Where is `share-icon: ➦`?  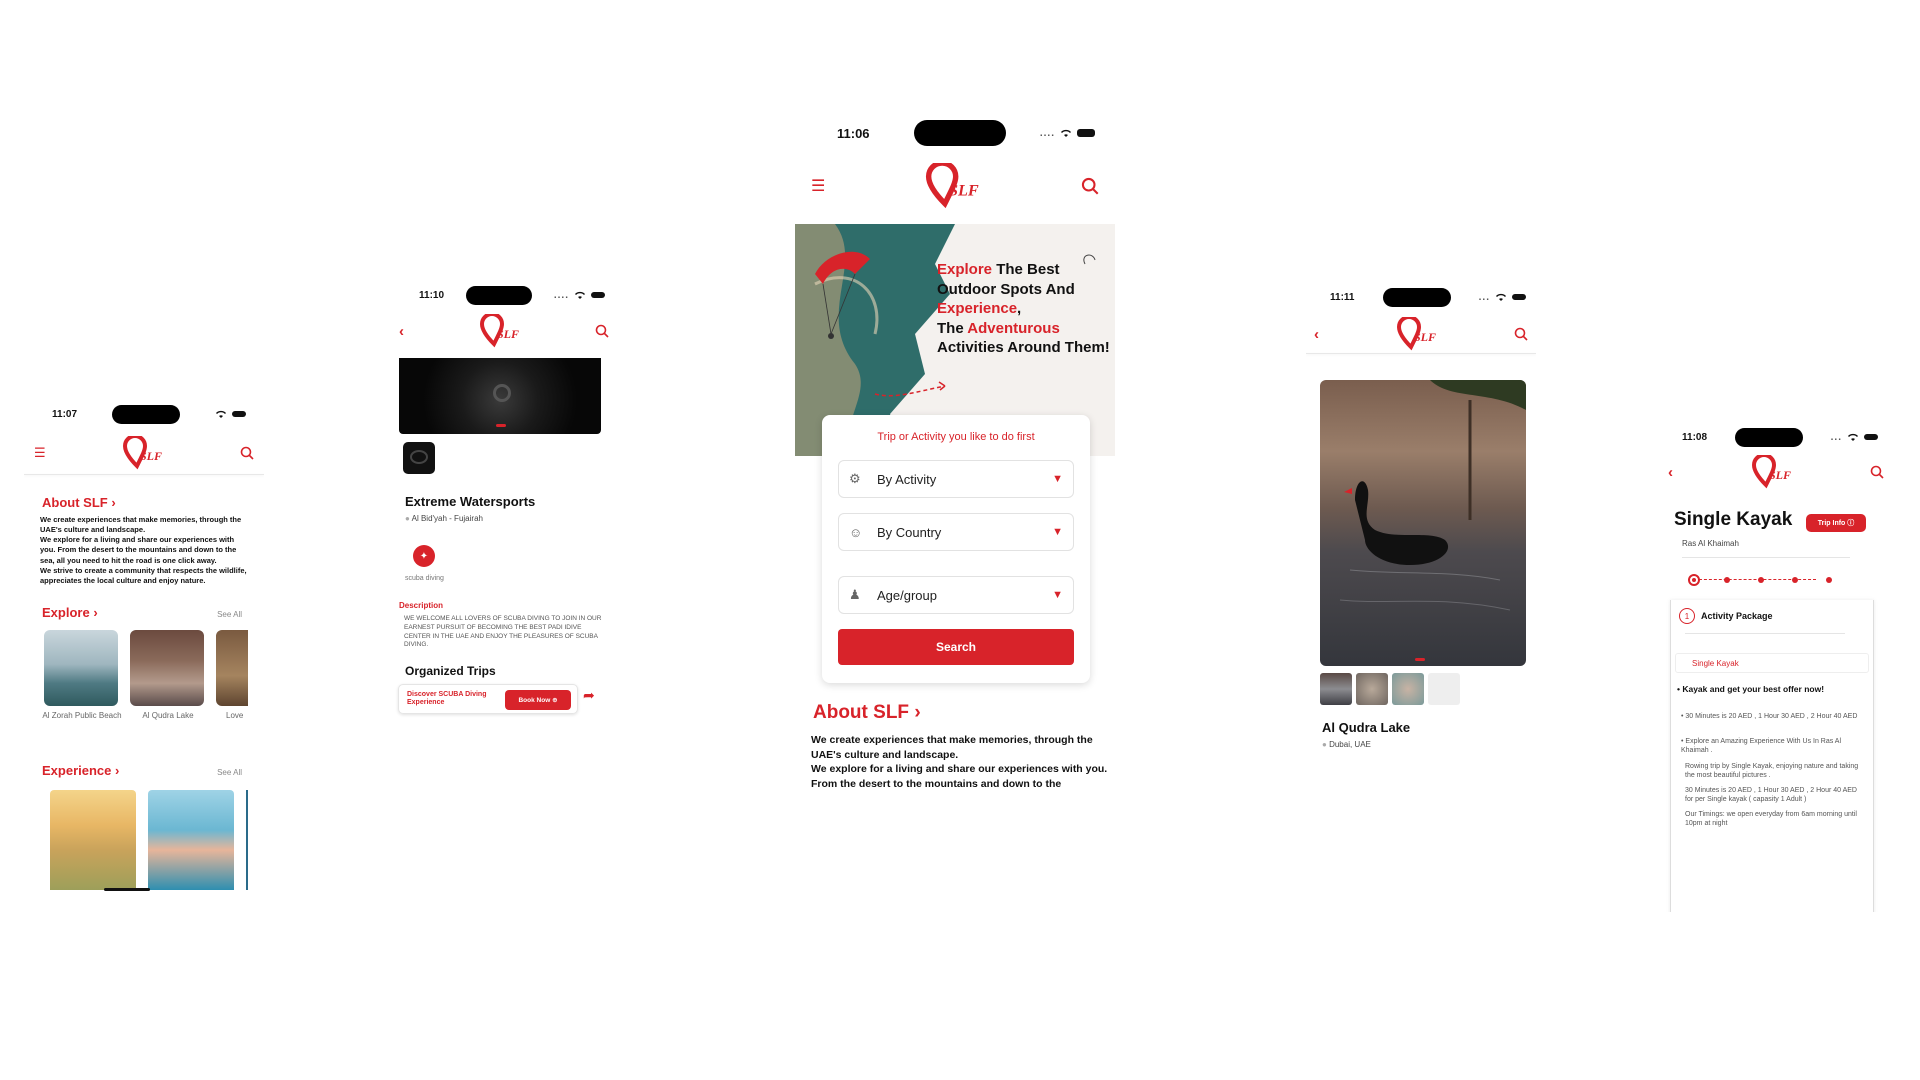 share-icon: ➦ is located at coordinates (589, 695).